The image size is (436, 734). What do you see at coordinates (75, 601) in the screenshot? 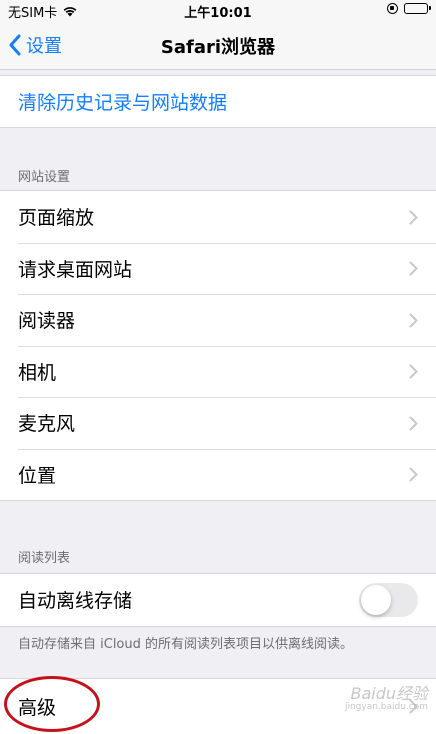
I see `auto-offline-label: 自动离线存储` at bounding box center [75, 601].